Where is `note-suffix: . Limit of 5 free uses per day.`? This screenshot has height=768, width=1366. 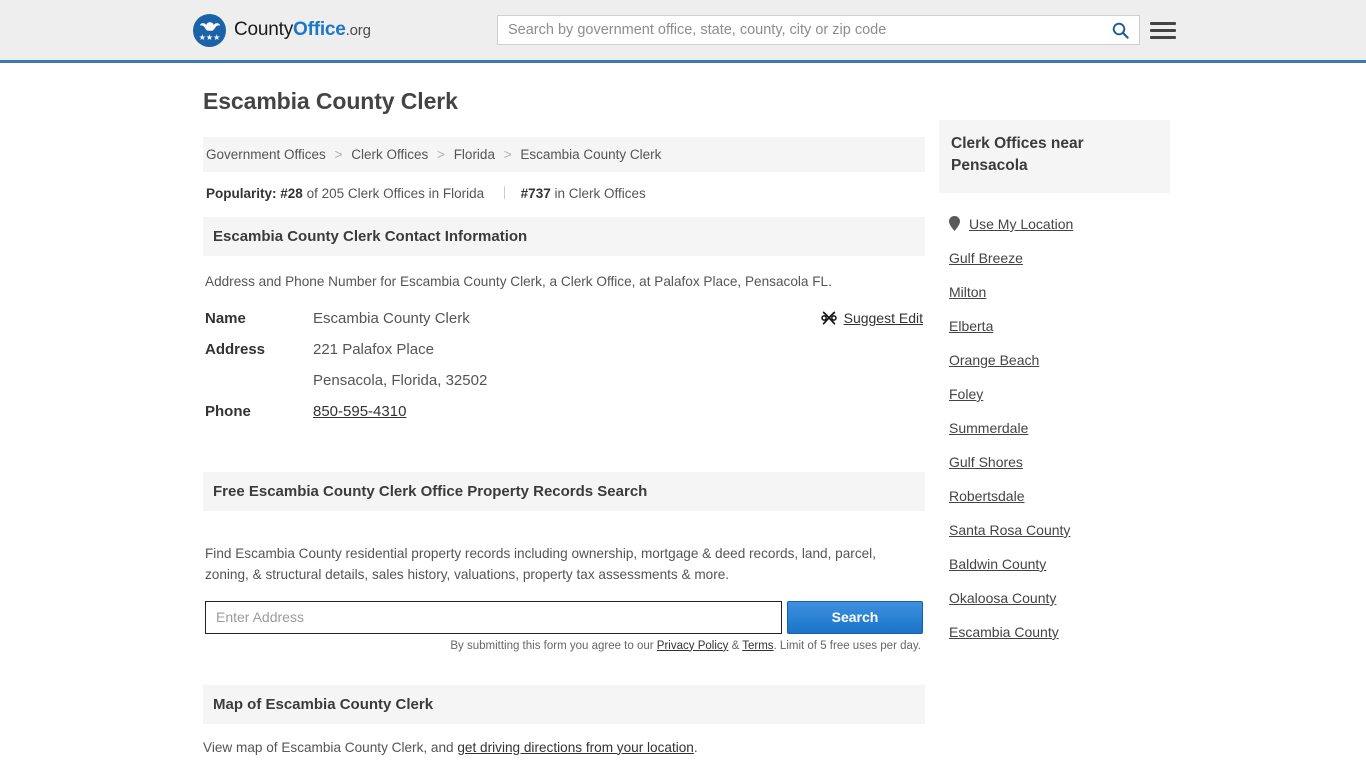 note-suffix: . Limit of 5 free uses per day. is located at coordinates (847, 645).